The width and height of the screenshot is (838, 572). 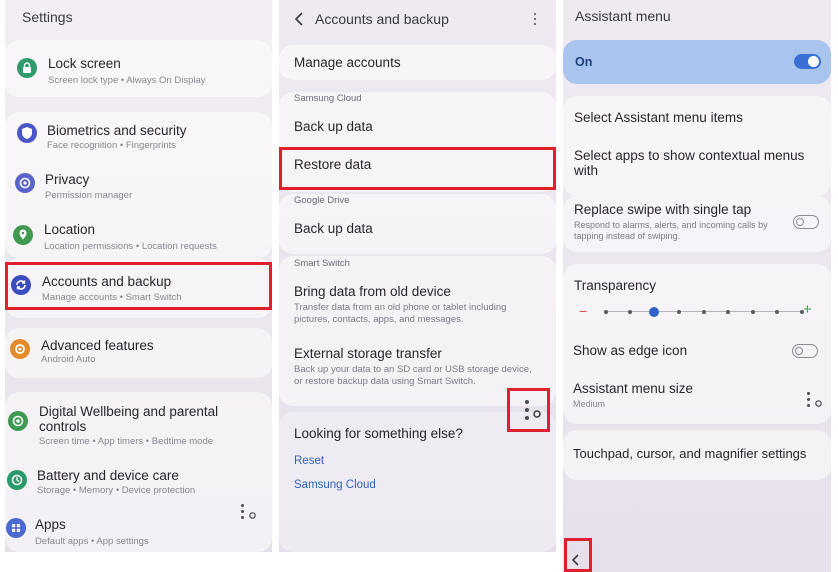 I want to click on show-as-edge-icon-item: Show as edge icon, so click(x=697, y=351).